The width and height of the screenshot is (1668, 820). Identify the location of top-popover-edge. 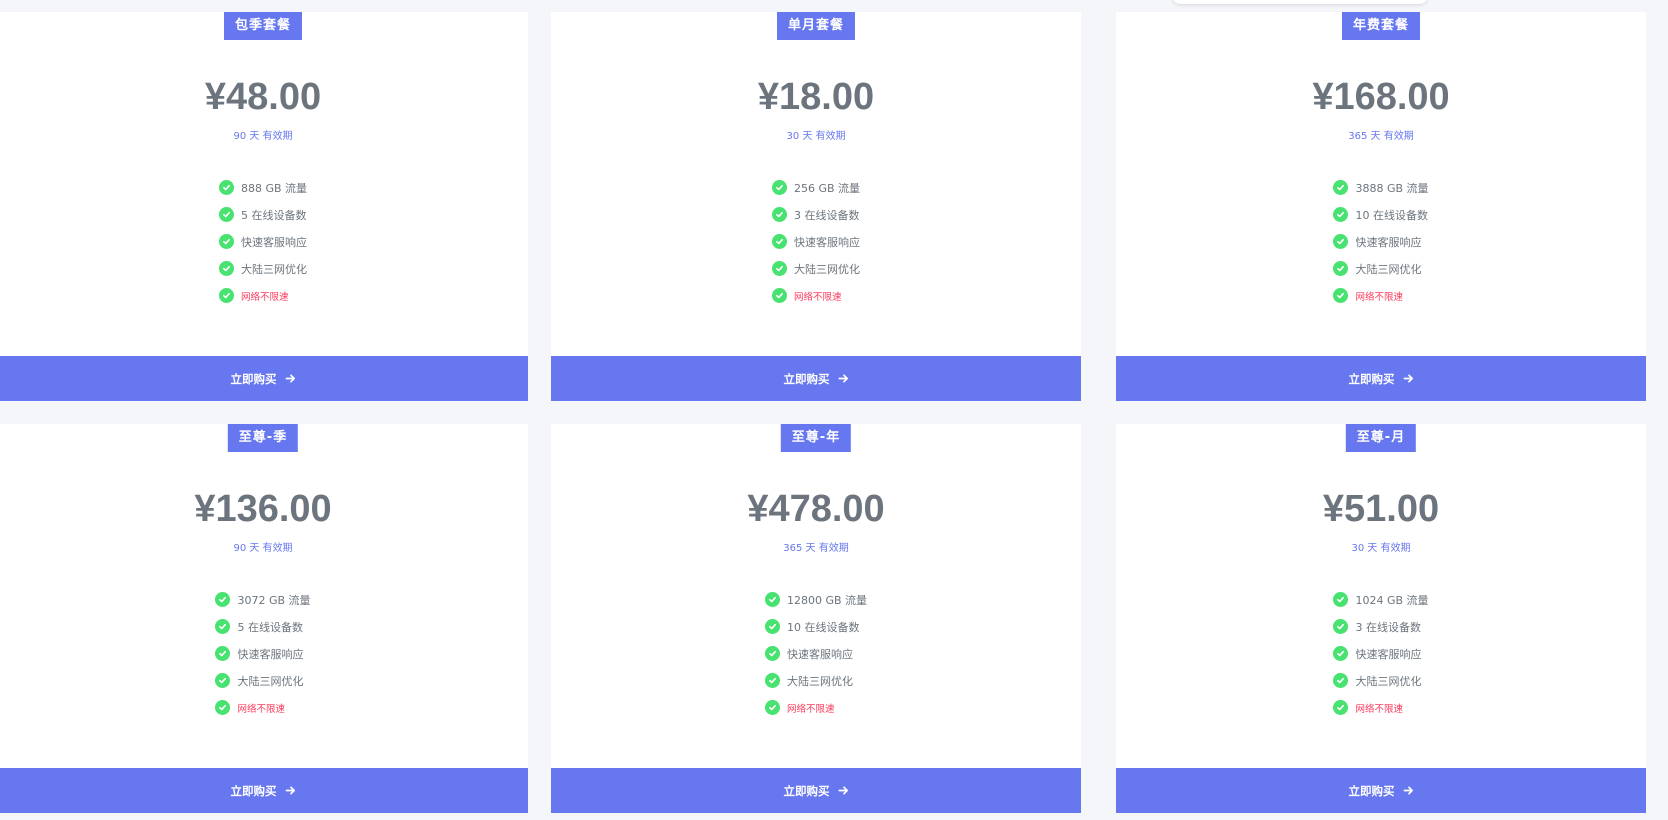
(1300, 2).